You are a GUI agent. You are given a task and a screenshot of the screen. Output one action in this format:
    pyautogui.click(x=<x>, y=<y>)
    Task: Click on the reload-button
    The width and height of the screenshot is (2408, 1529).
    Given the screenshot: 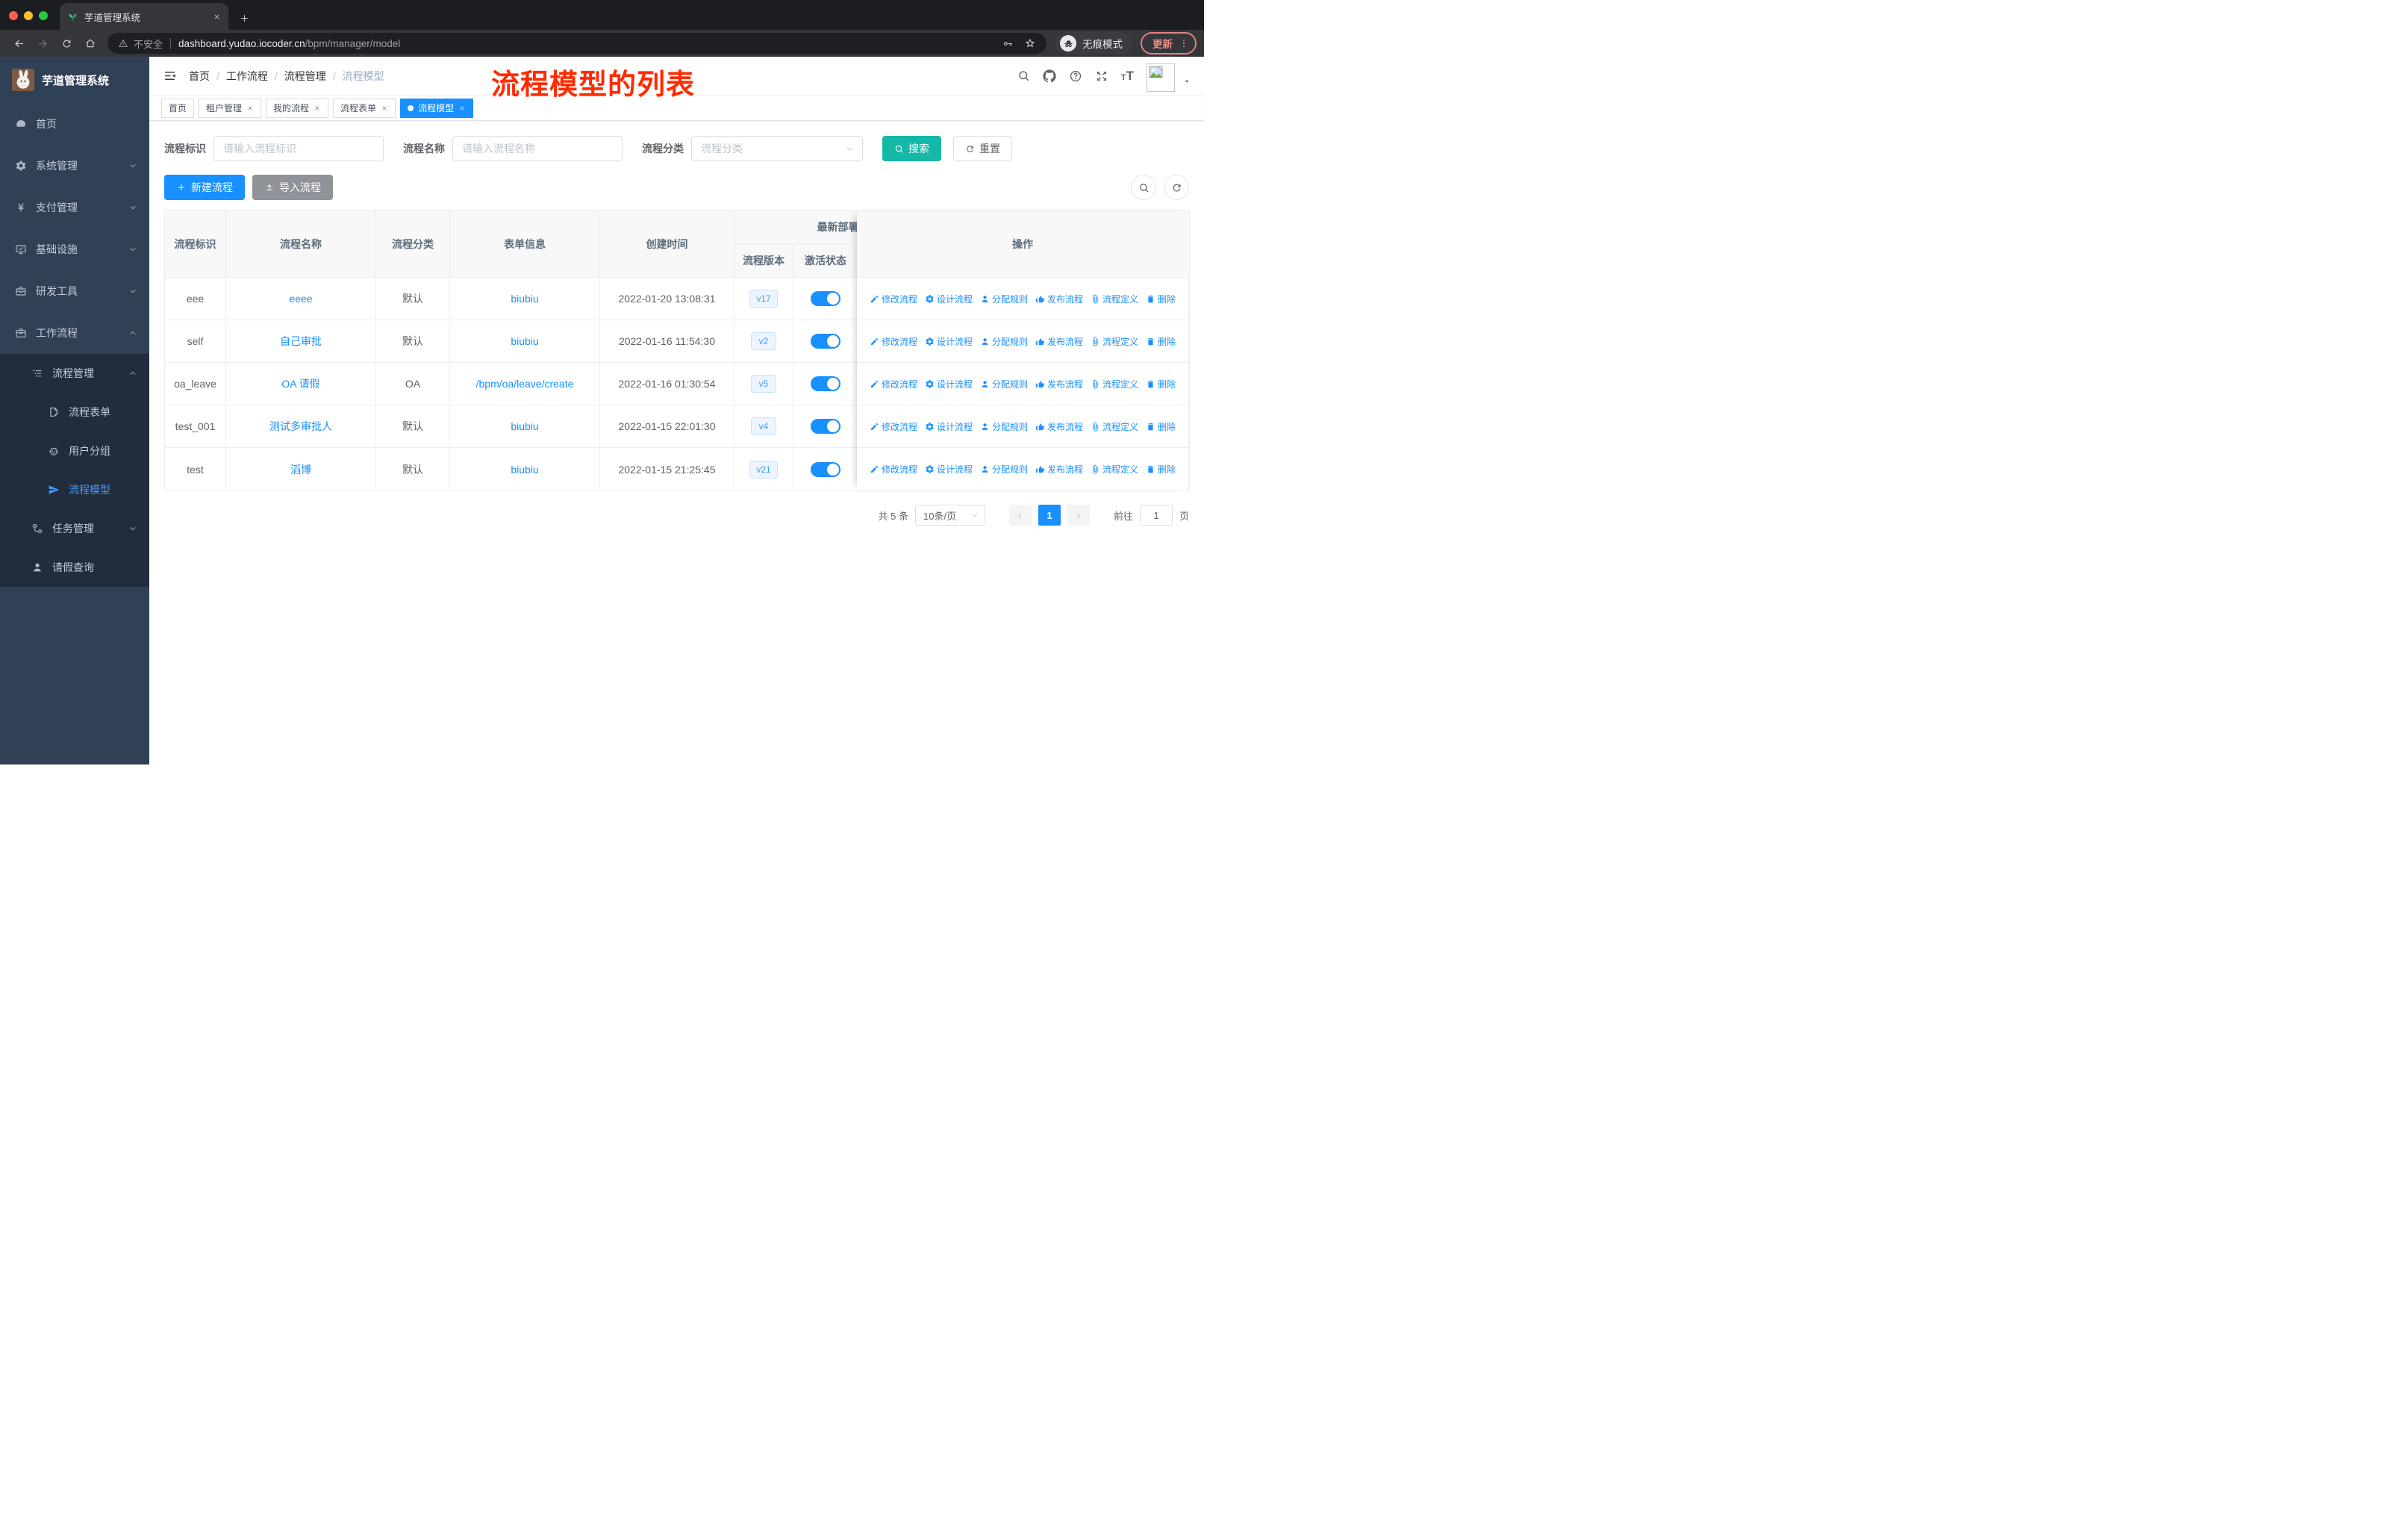 What is the action you would take?
    pyautogui.click(x=66, y=43)
    